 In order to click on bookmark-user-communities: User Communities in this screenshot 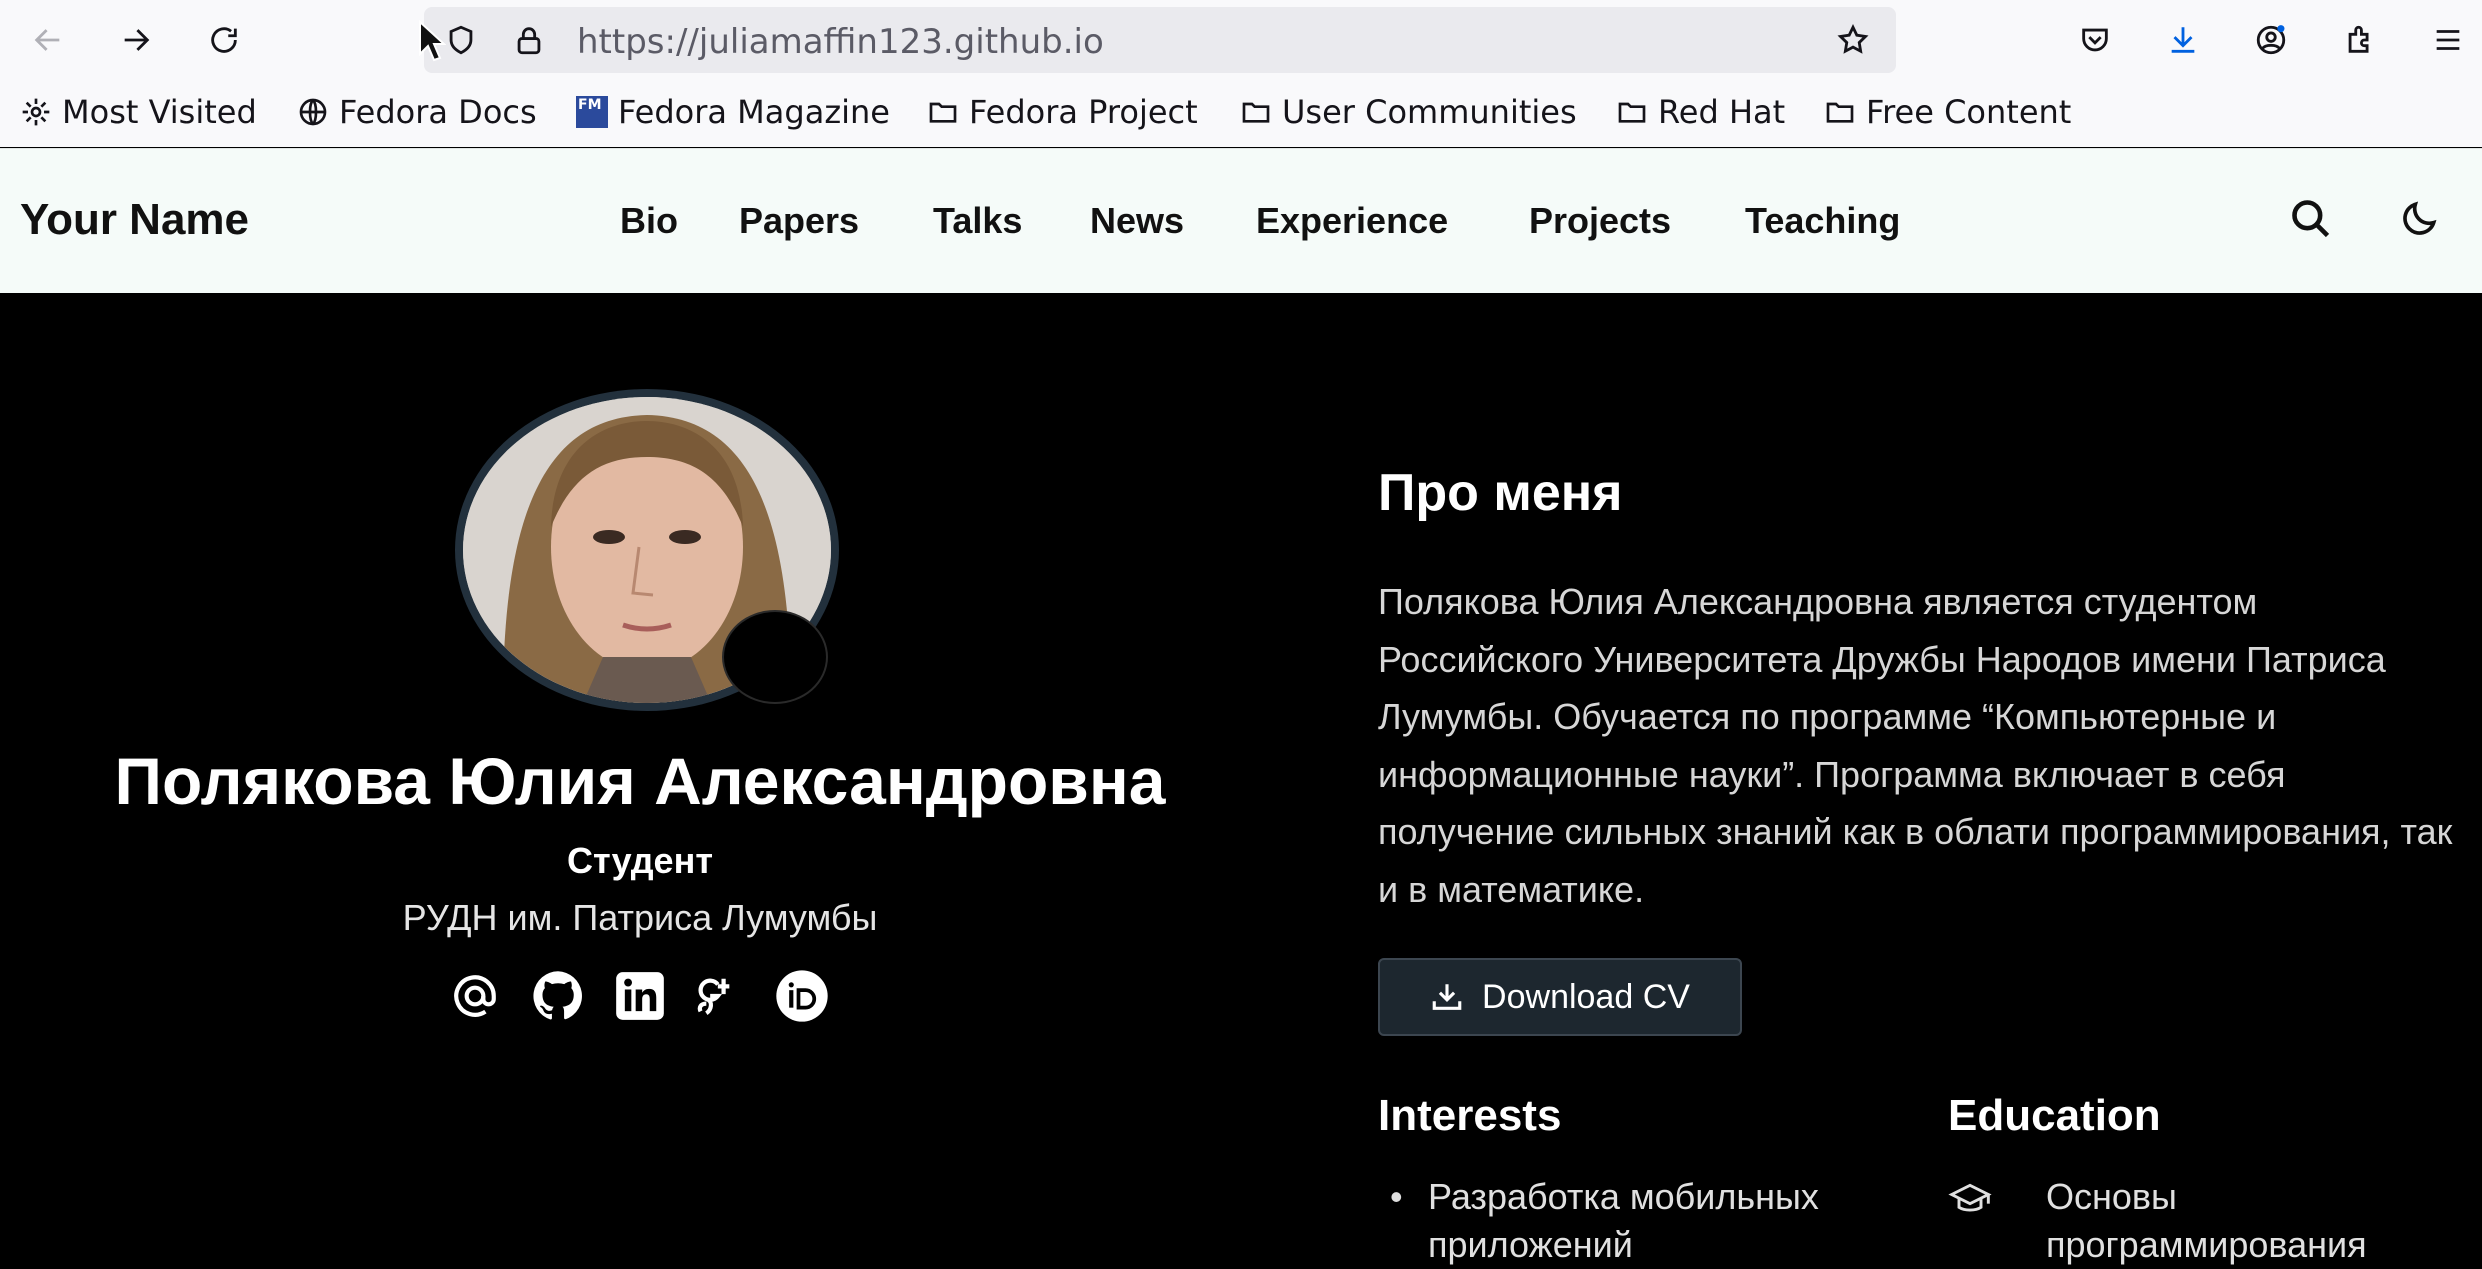, I will do `click(1408, 112)`.